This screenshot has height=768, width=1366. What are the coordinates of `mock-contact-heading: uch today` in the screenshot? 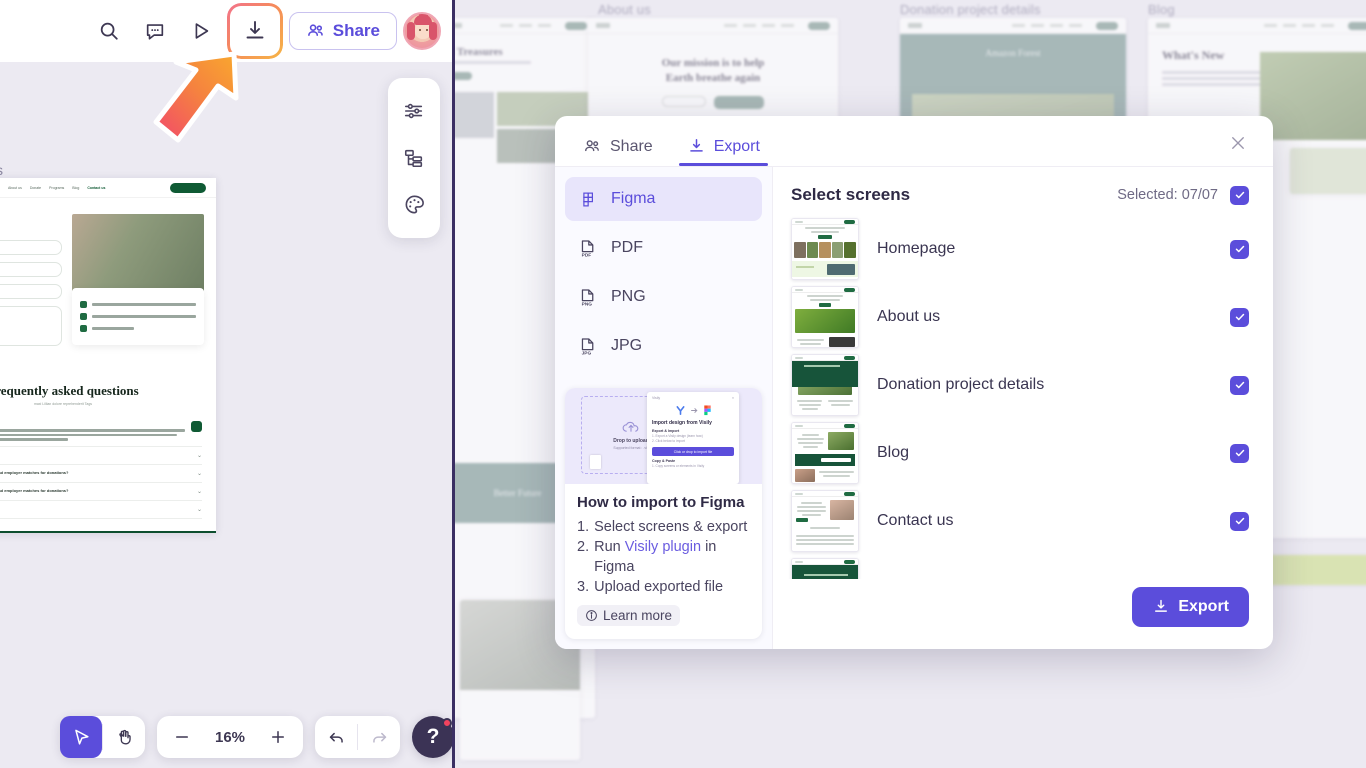 It's located at (31, 222).